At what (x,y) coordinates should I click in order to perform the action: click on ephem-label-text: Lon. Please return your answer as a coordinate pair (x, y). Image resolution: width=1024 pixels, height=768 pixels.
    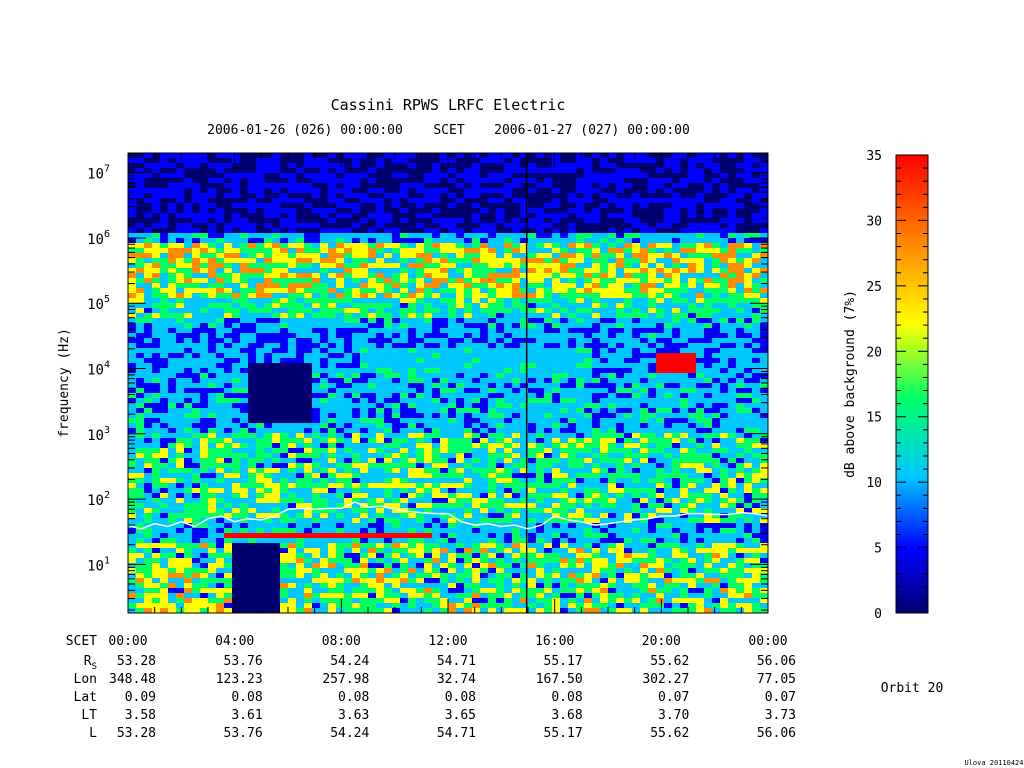
    Looking at the image, I should click on (85, 679).